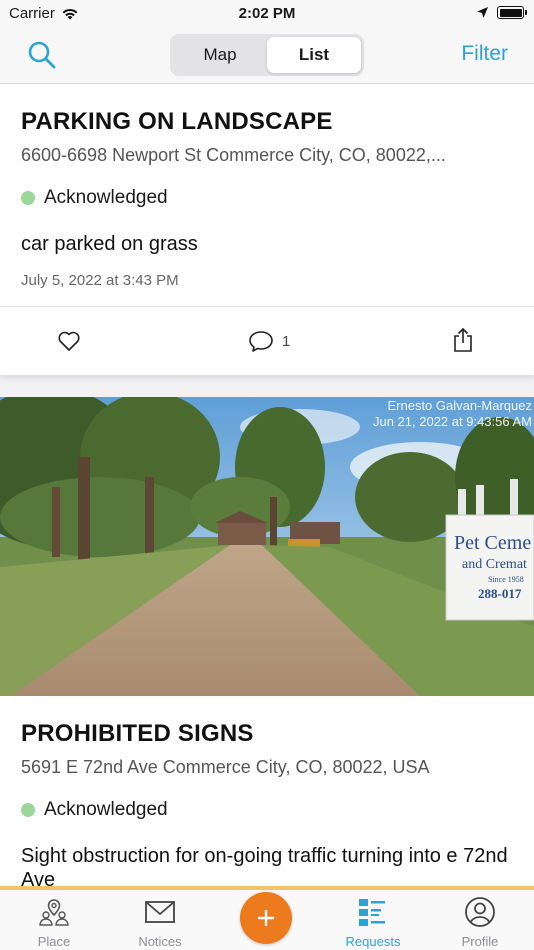 The width and height of the screenshot is (534, 950). I want to click on tab-label: Profile, so click(480, 941).